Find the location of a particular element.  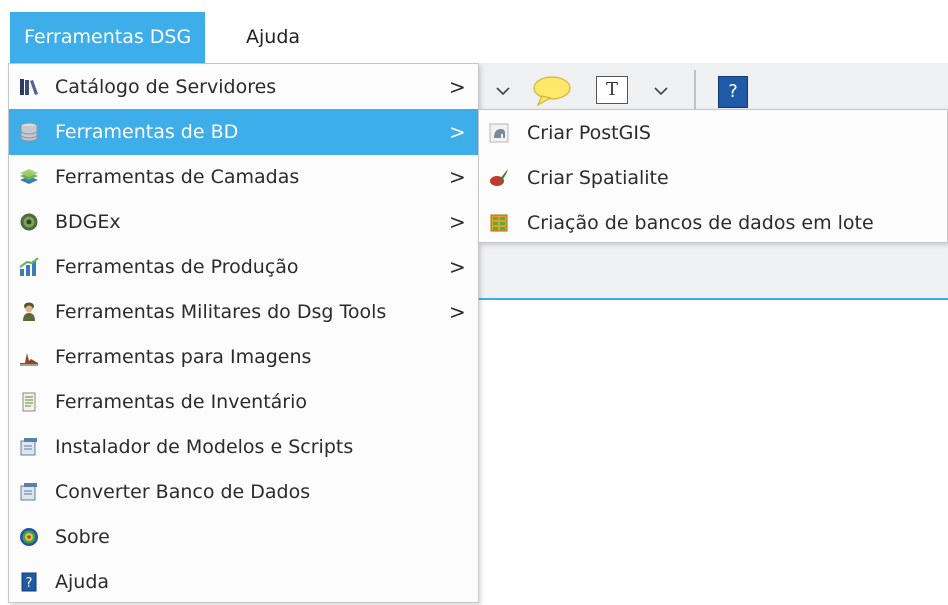

production-chart-icon is located at coordinates (29, 266).